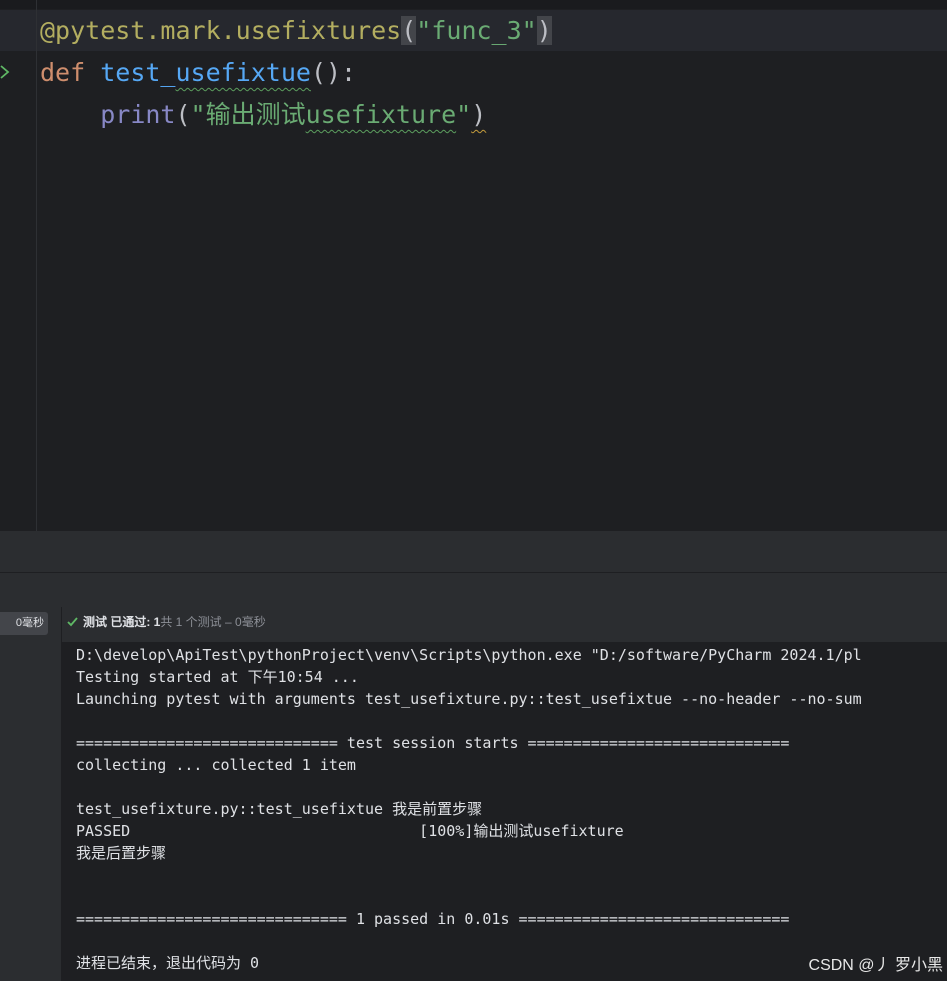  I want to click on editor-top-strip, so click(473, 4).